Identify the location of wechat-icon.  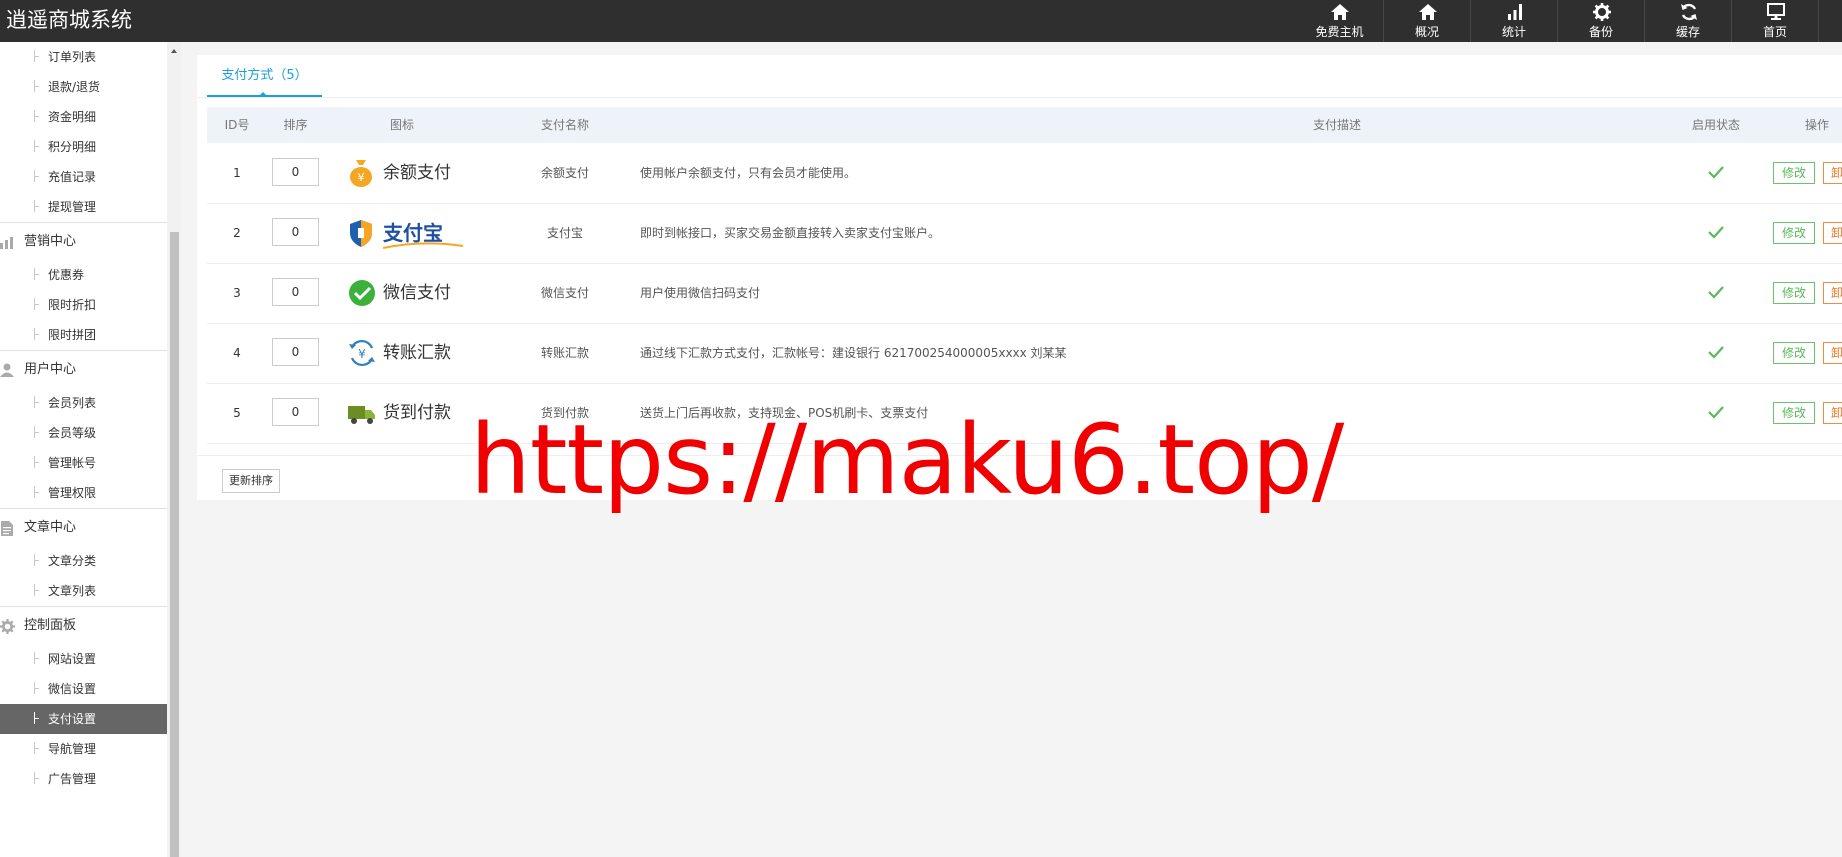
(362, 293).